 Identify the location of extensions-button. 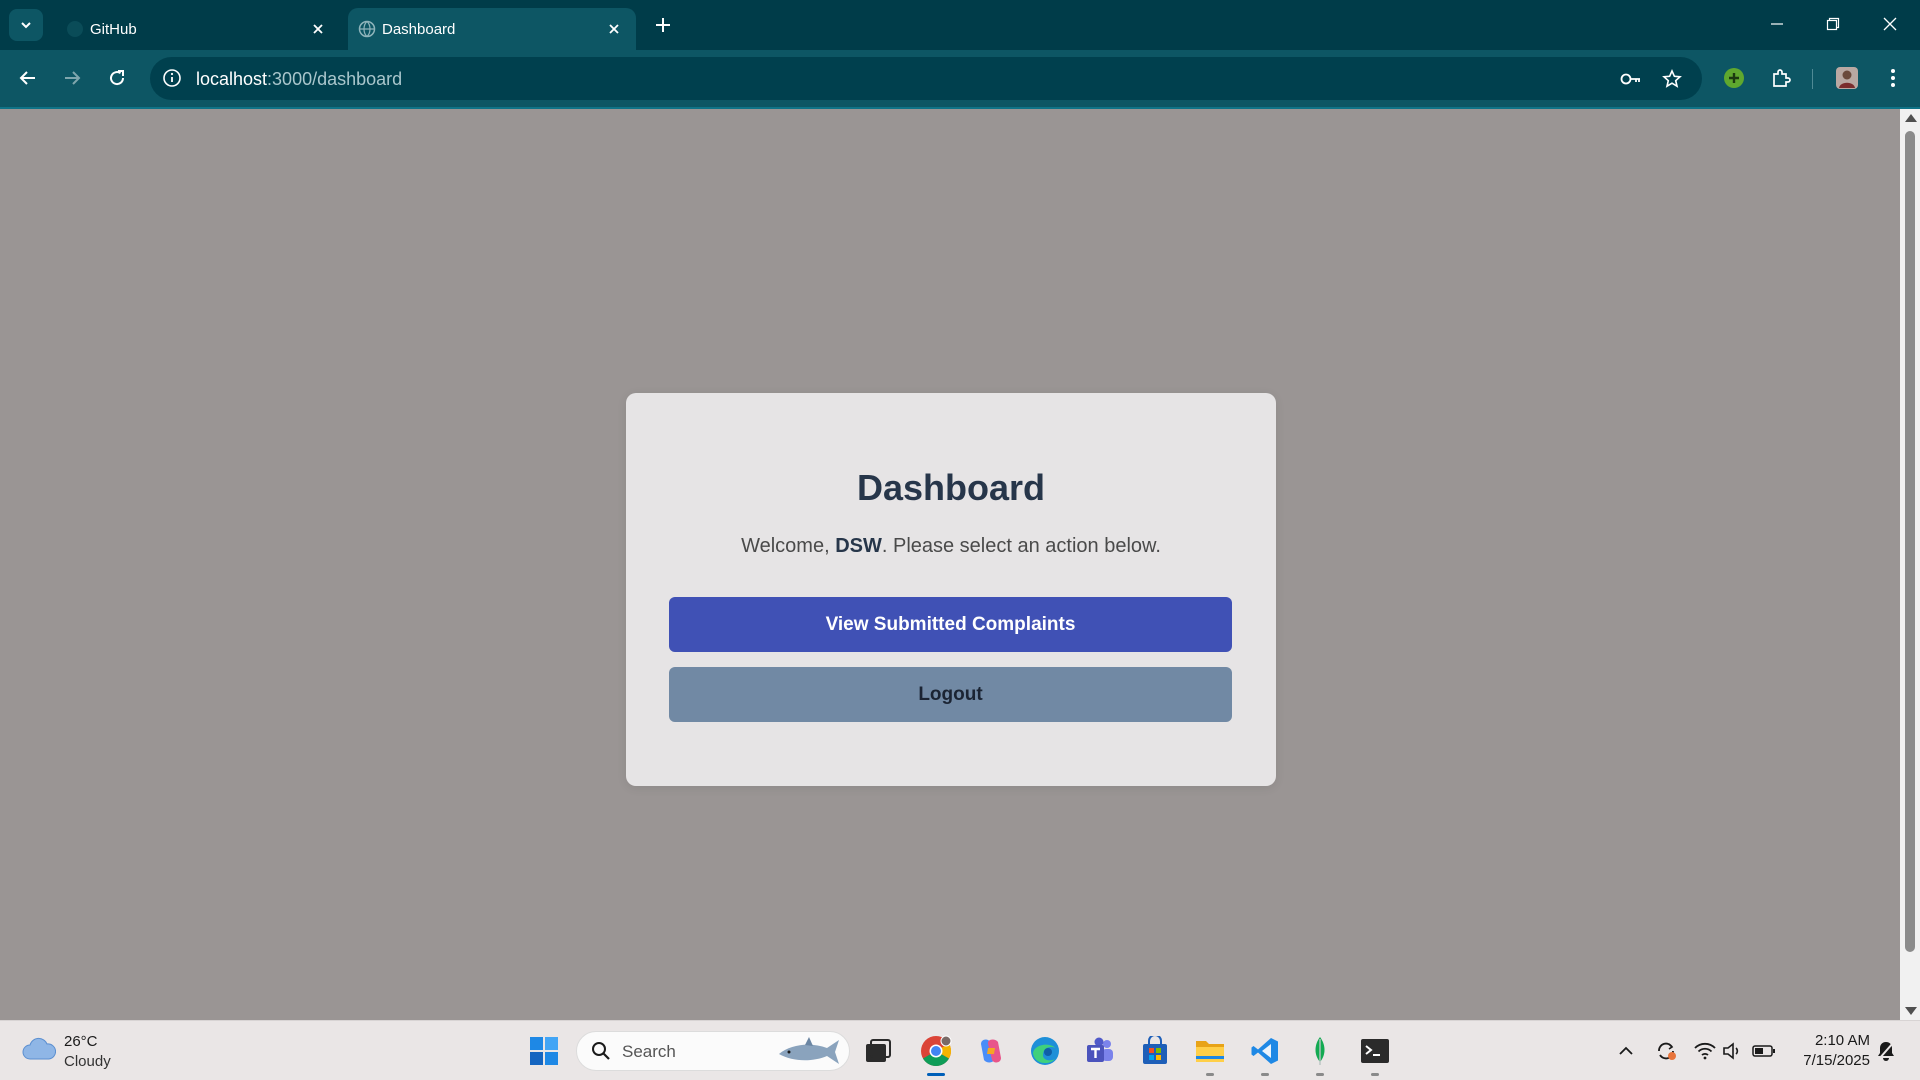
(1781, 78).